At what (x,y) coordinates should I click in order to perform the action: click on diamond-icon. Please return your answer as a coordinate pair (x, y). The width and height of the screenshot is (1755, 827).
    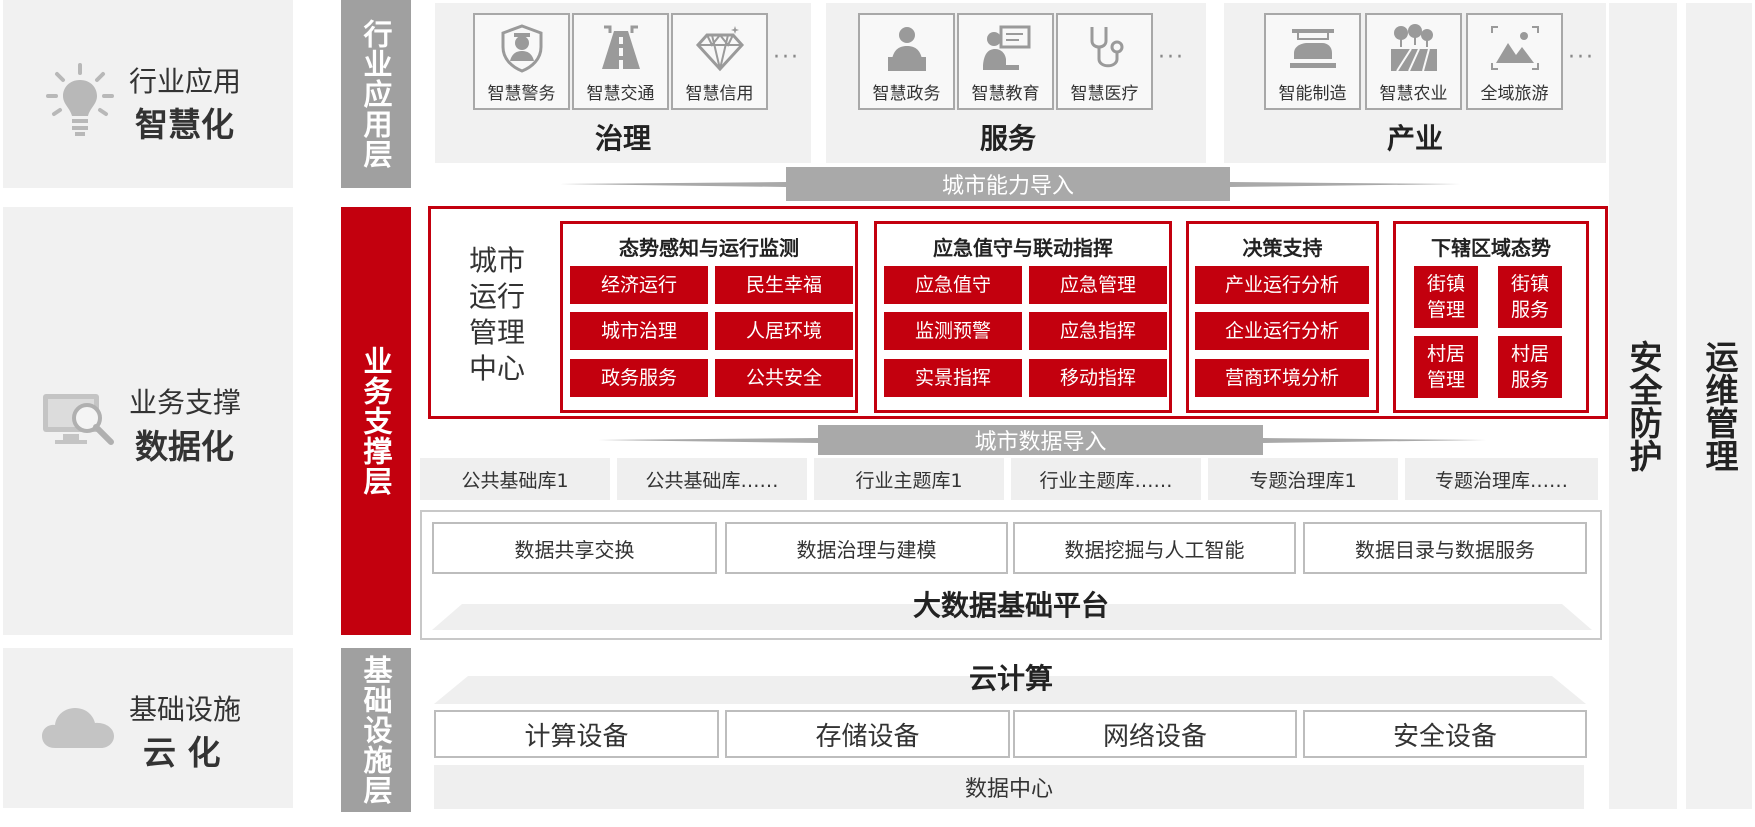
    Looking at the image, I should click on (719, 49).